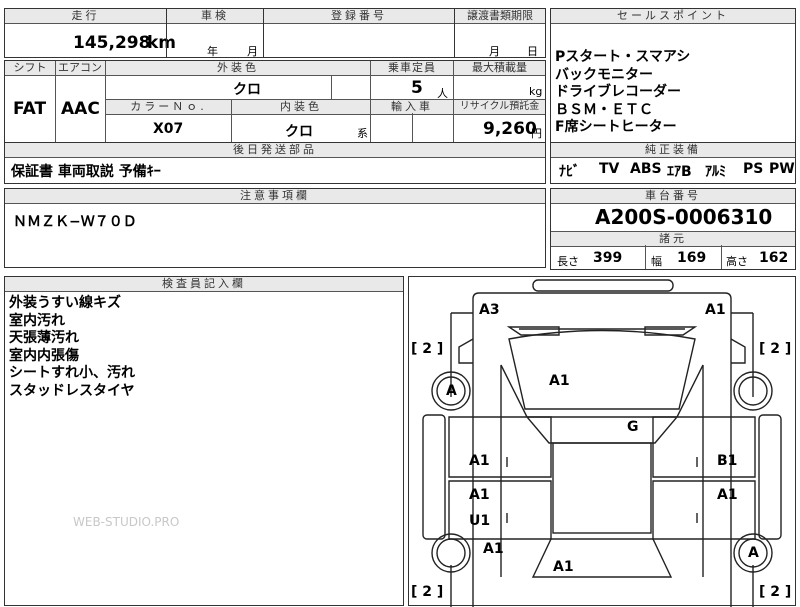 The width and height of the screenshot is (800, 607). I want to click on sales-point-line: F席シートヒーター, so click(616, 127).